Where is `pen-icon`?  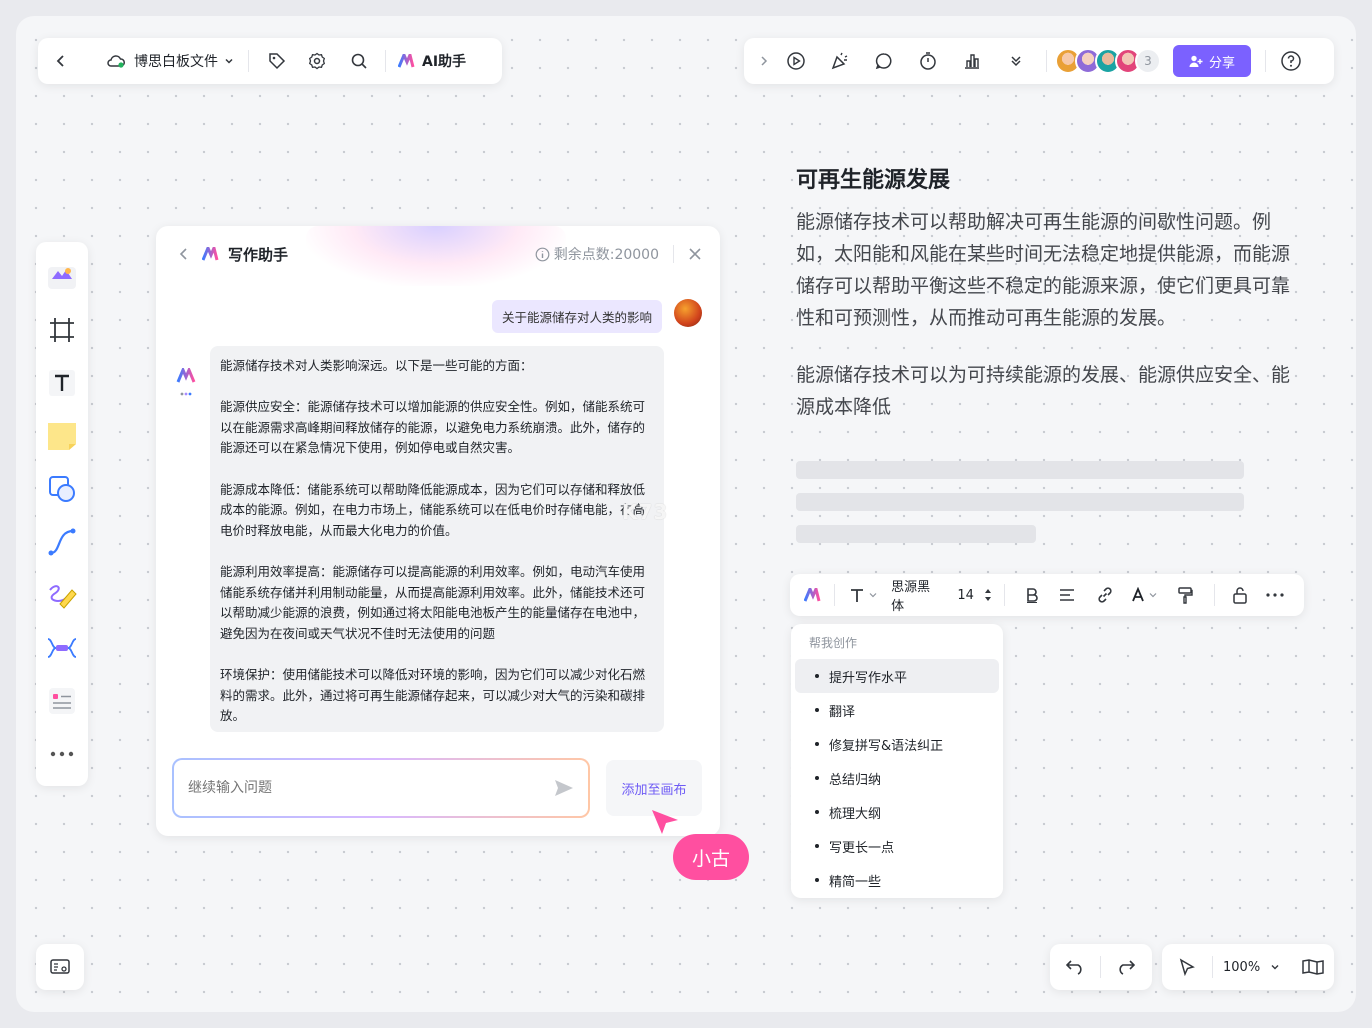 pen-icon is located at coordinates (63, 596).